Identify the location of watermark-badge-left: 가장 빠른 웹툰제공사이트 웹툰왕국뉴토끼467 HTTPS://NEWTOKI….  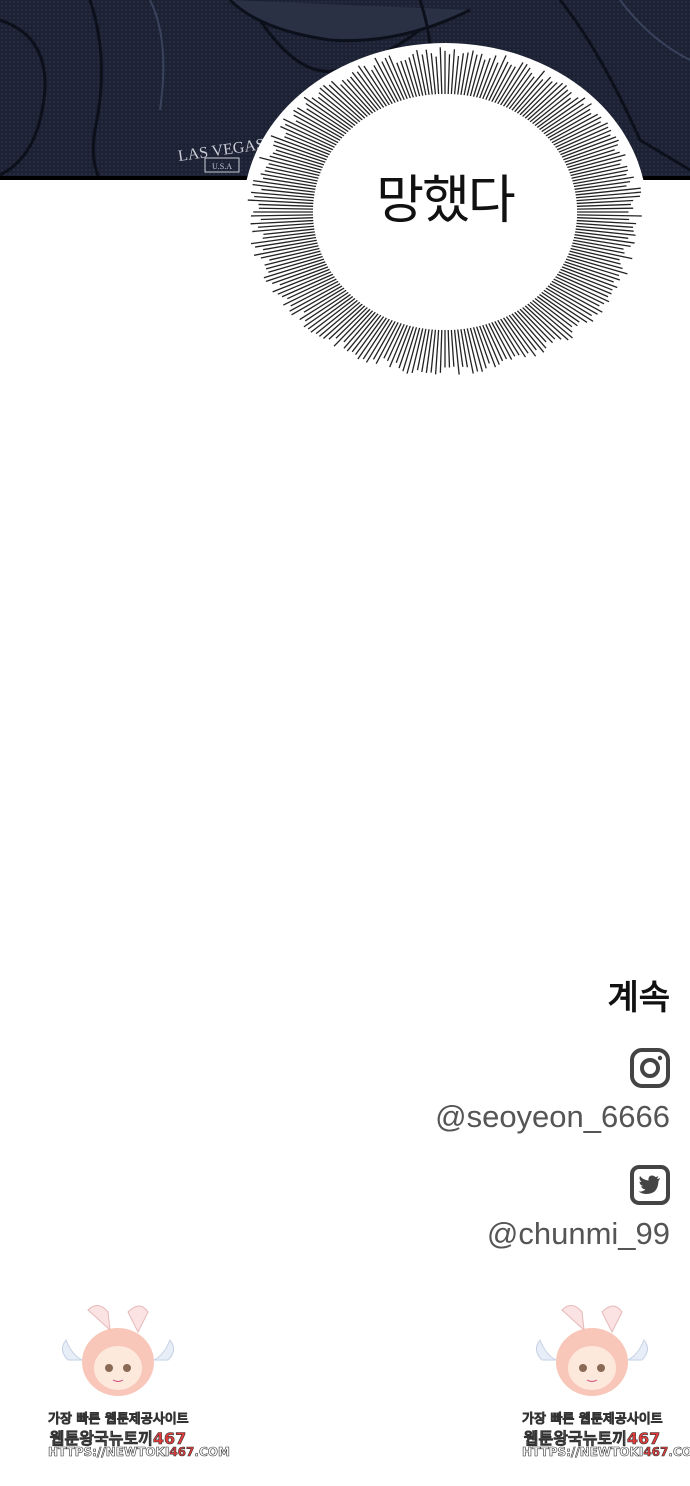
(139, 1385).